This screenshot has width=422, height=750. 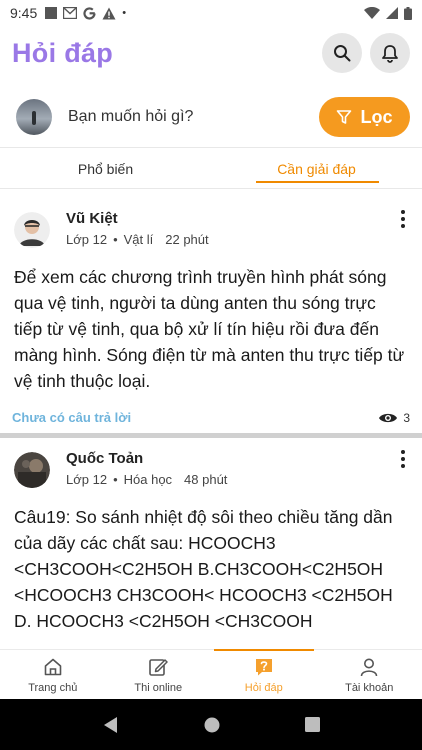 What do you see at coordinates (53, 667) in the screenshot?
I see `home-icon` at bounding box center [53, 667].